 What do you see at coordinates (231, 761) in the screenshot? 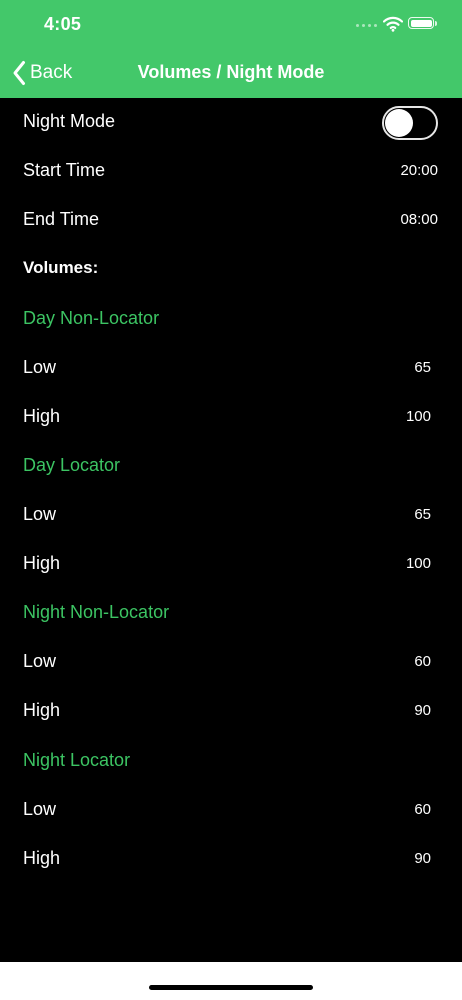
I see `section-header: Night Locator` at bounding box center [231, 761].